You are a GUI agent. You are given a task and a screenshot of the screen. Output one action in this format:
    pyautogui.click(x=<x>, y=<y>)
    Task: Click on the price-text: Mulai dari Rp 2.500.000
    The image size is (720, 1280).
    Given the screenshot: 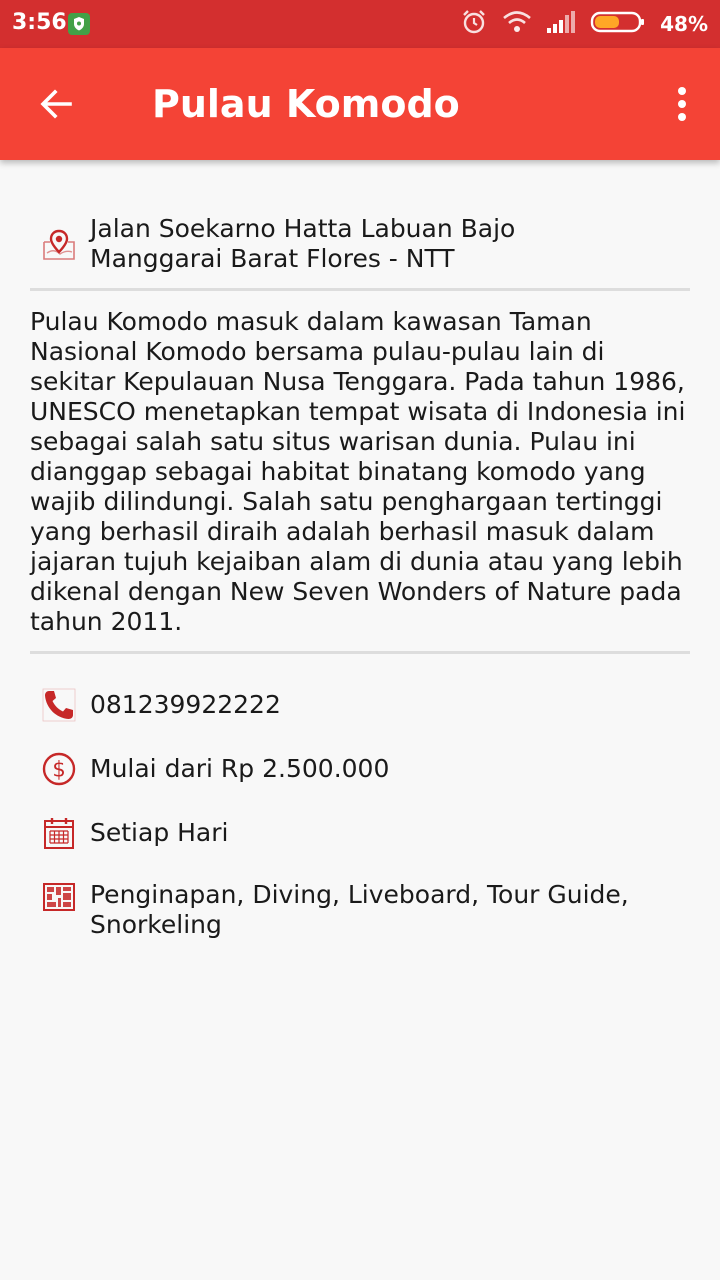 What is the action you would take?
    pyautogui.click(x=240, y=768)
    